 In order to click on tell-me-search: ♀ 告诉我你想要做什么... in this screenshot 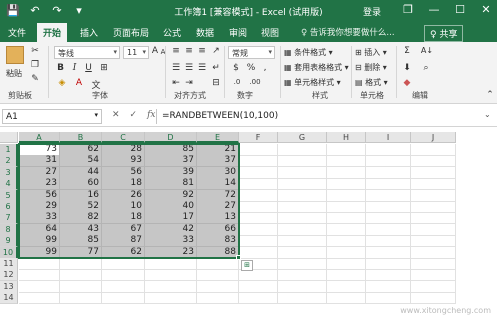, I will do `click(348, 32)`.